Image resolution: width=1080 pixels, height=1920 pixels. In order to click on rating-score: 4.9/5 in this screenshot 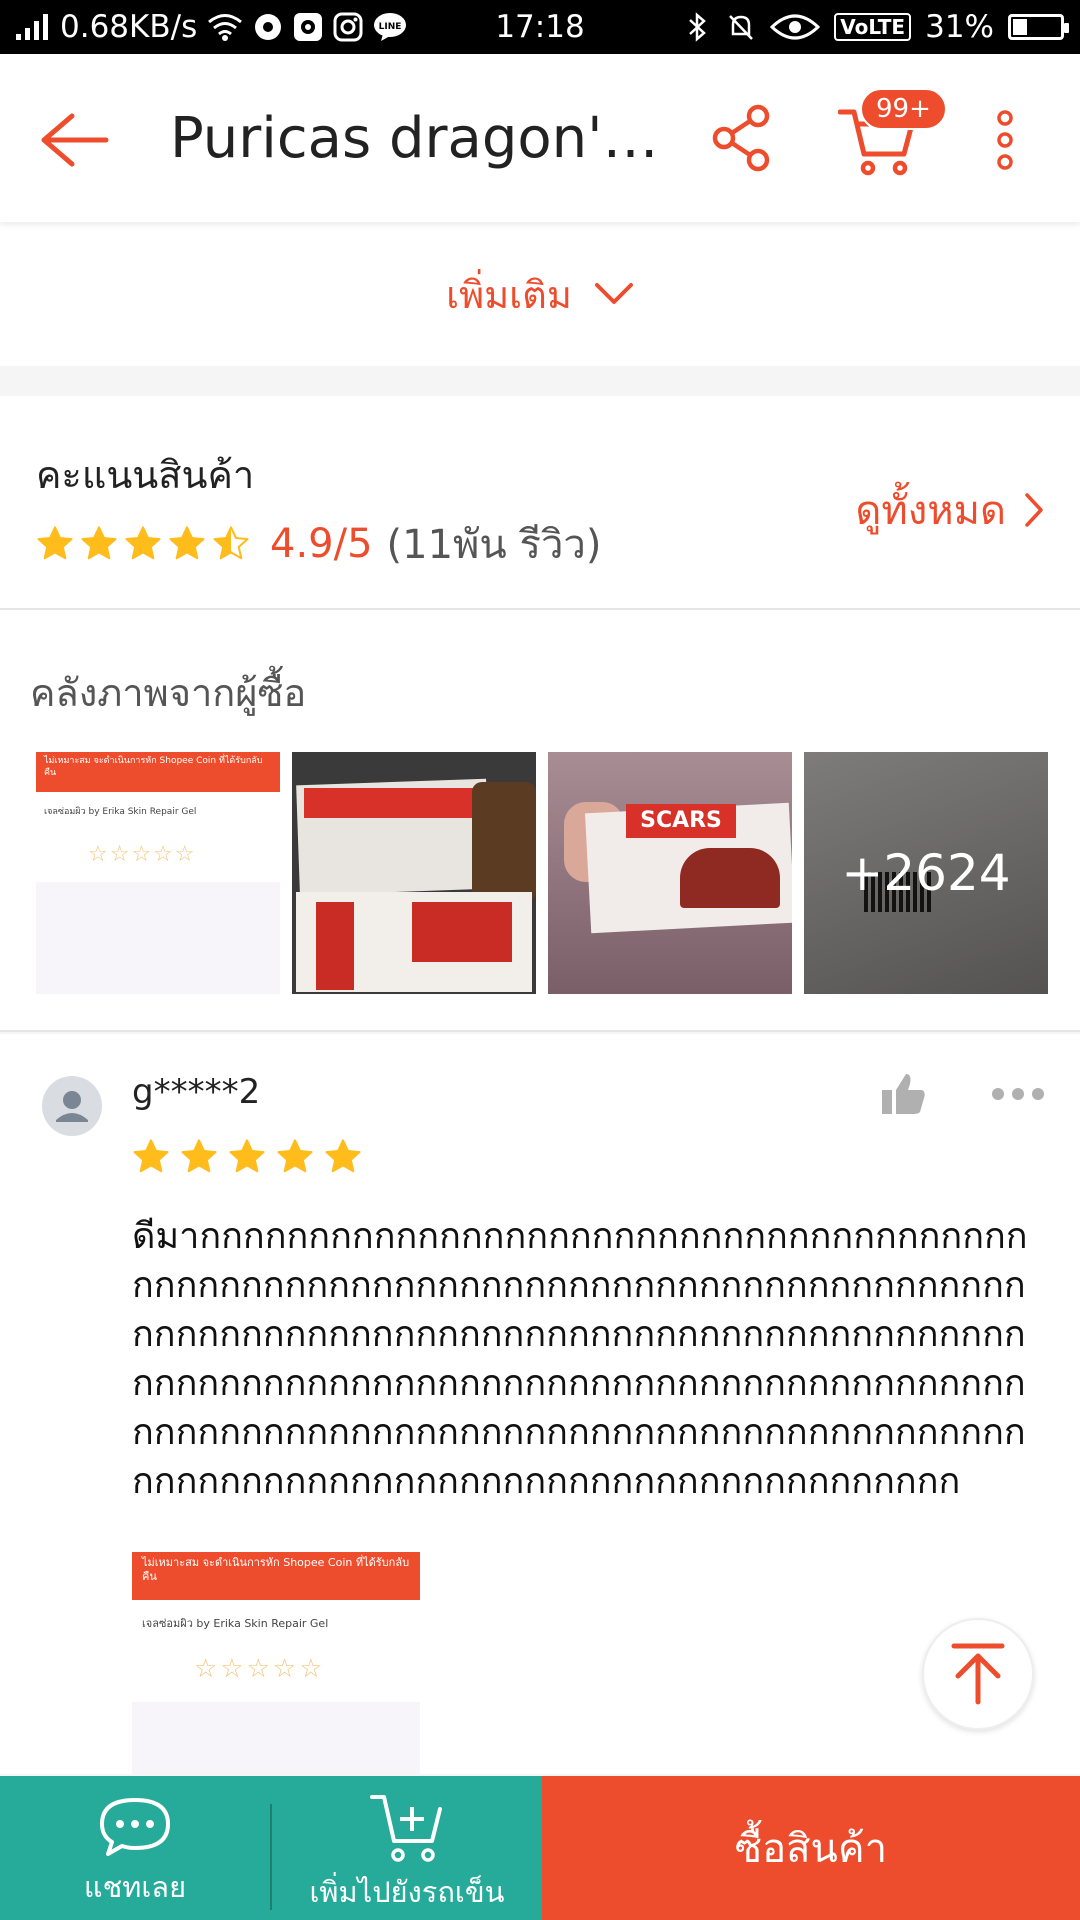, I will do `click(321, 544)`.